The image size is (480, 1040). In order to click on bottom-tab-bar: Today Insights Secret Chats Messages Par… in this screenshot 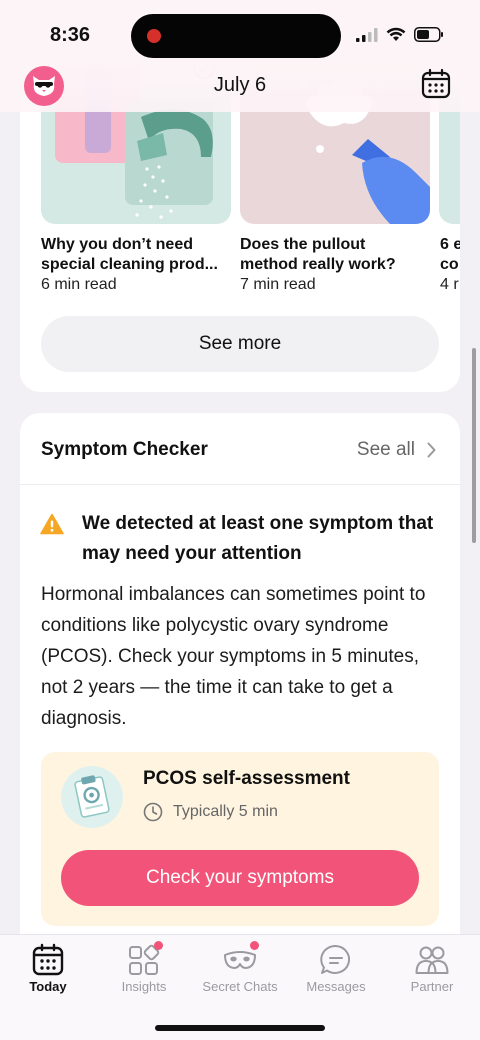, I will do `click(240, 987)`.